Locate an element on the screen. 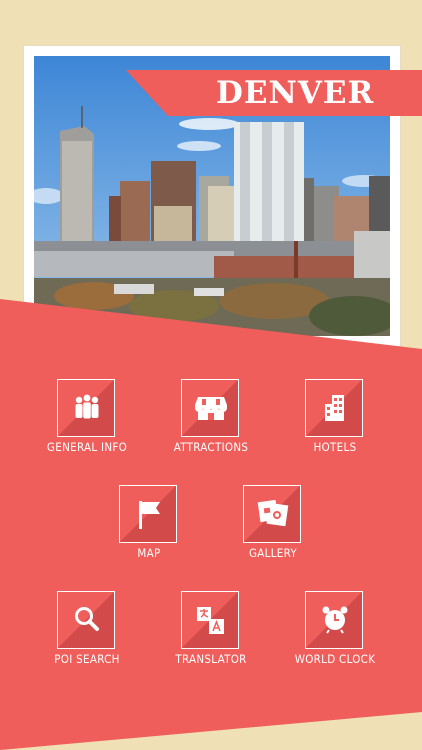 Image resolution: width=422 pixels, height=750 pixels. photos-icon is located at coordinates (273, 513).